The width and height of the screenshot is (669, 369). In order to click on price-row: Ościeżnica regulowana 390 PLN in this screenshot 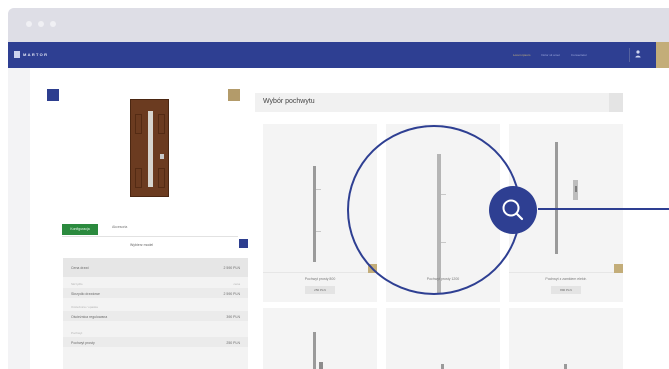, I will do `click(155, 316)`.